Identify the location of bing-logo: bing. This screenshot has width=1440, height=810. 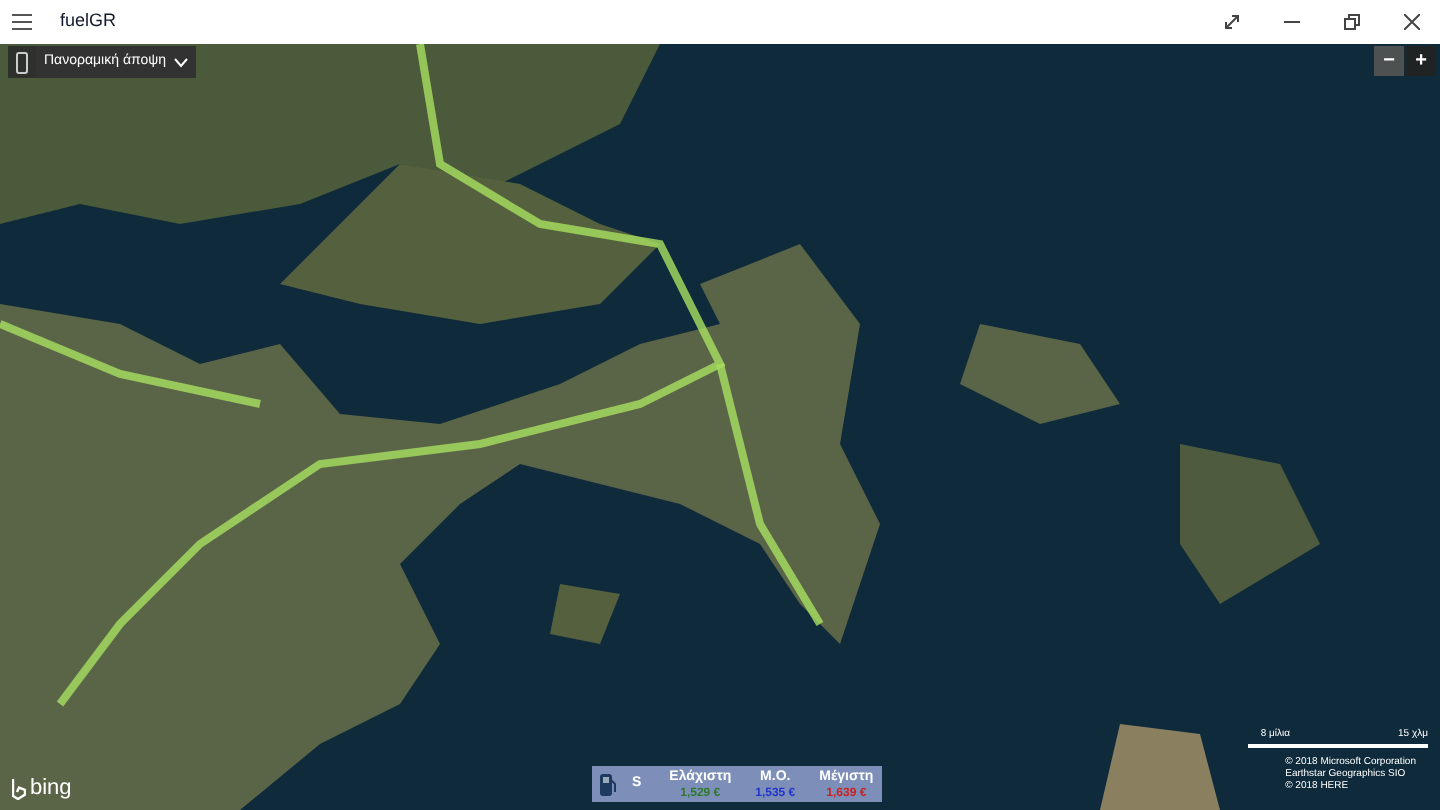
(51, 789).